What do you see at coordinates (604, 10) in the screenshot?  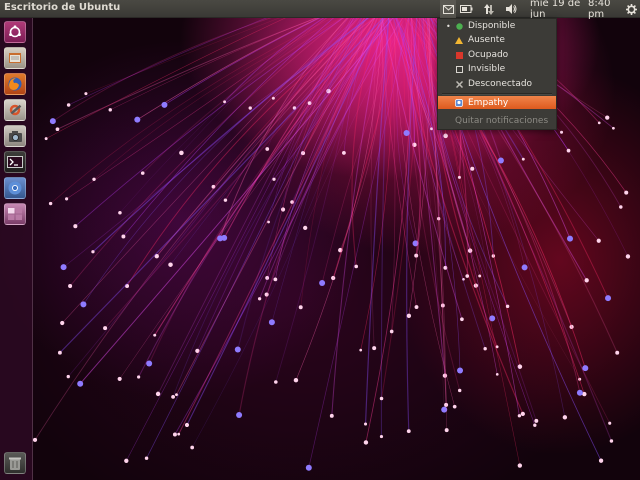 I see `clock-indicator: 8:40 pm` at bounding box center [604, 10].